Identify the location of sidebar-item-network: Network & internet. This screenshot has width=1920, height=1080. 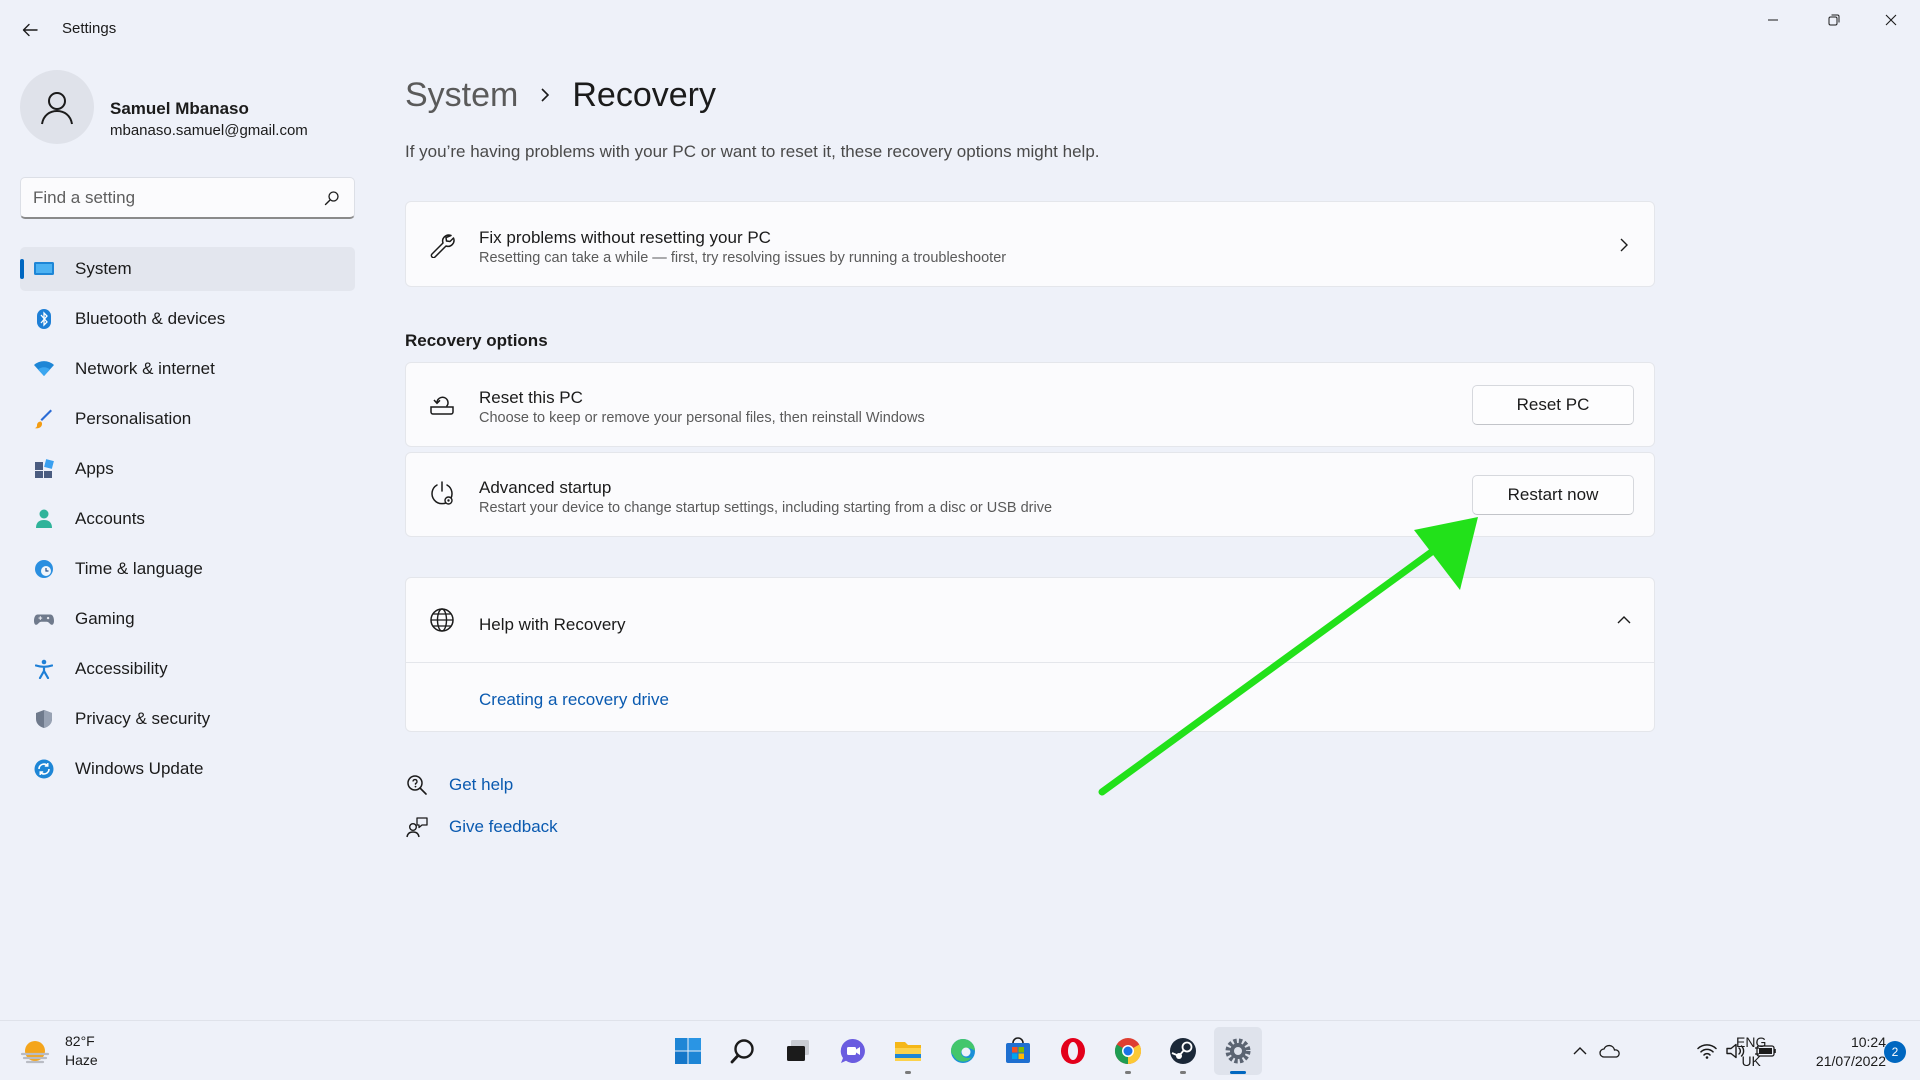
(187, 369).